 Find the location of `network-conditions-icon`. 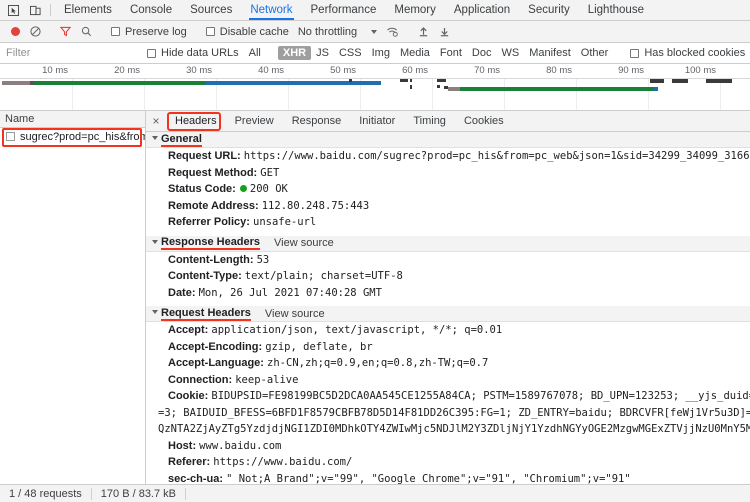

network-conditions-icon is located at coordinates (392, 32).